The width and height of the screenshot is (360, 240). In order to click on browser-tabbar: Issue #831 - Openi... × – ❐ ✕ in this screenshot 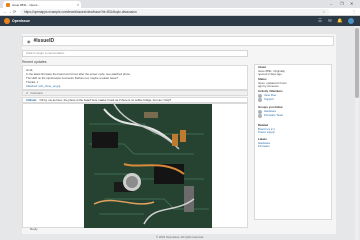, I will do `click(180, 4)`.